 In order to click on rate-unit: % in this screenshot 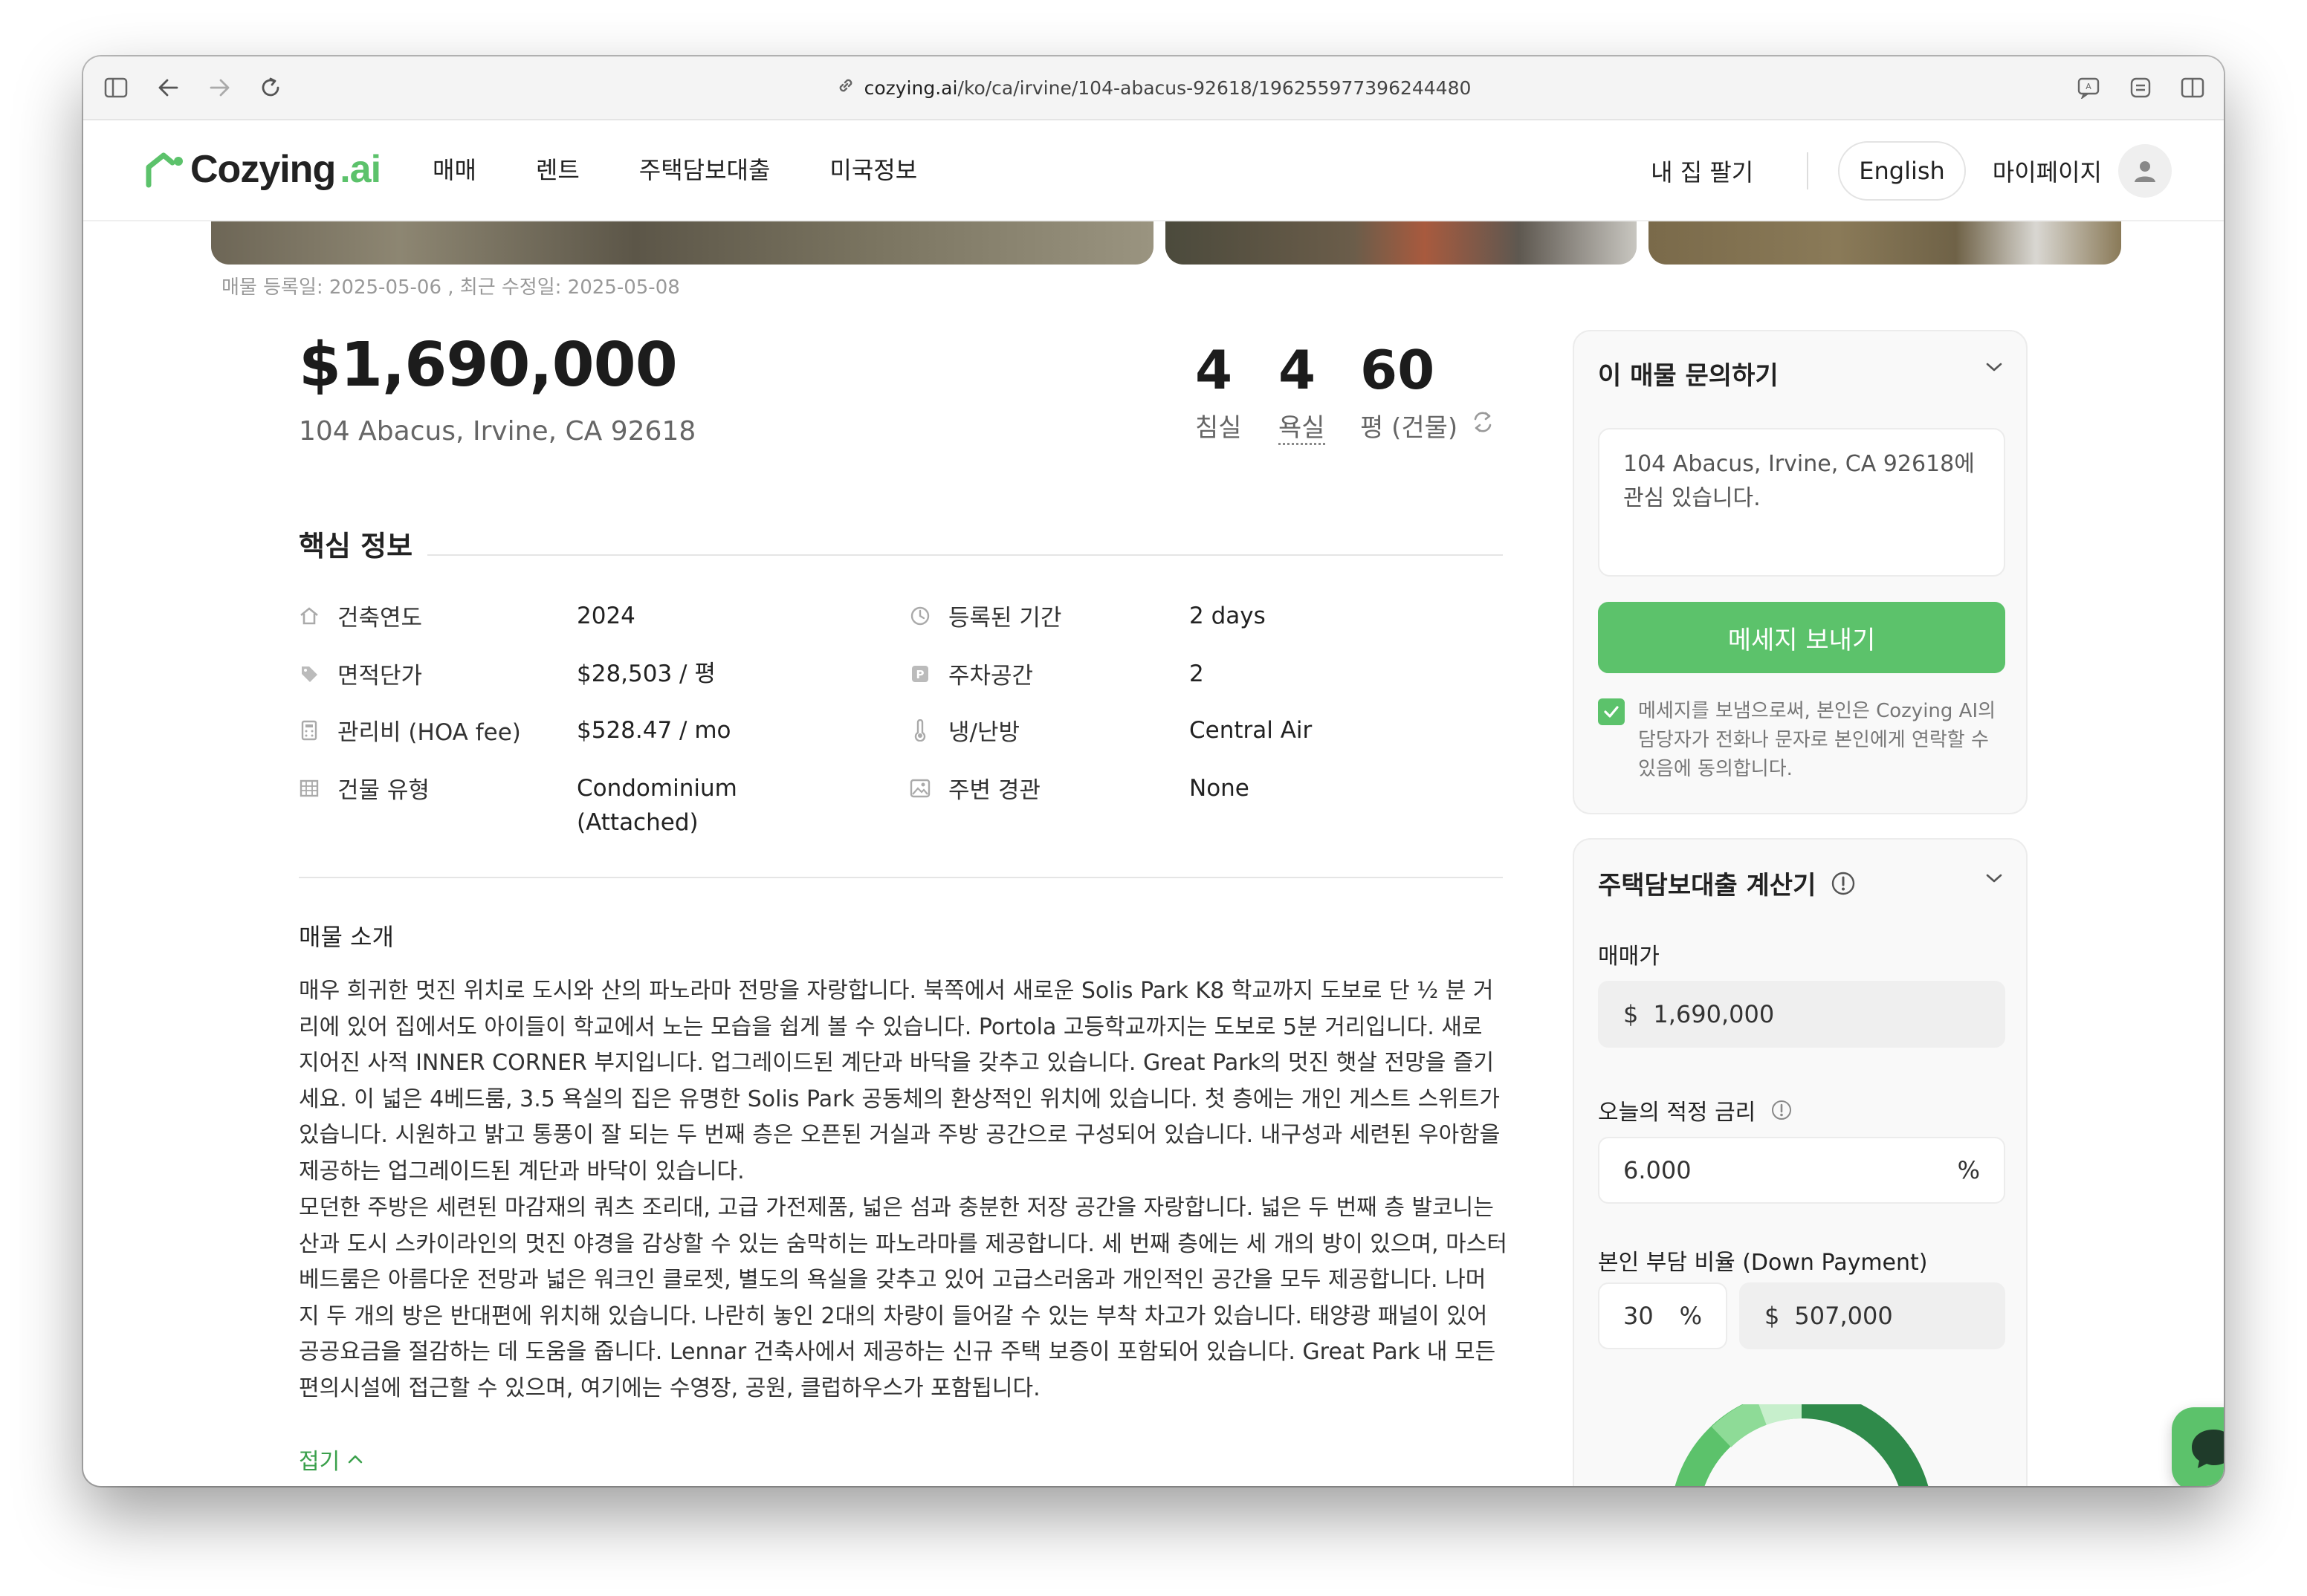, I will do `click(1969, 1170)`.